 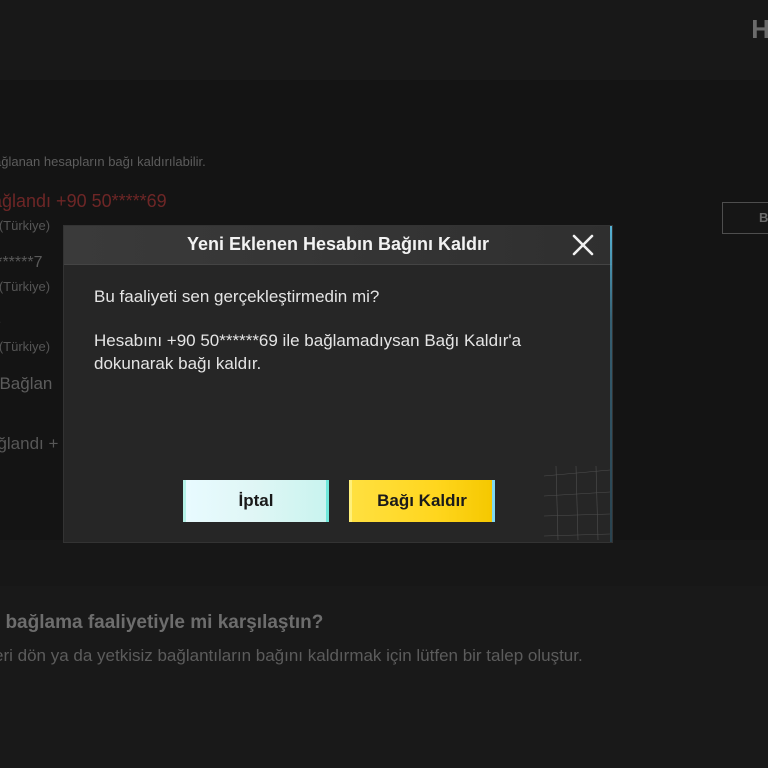 I want to click on dialog-title: Yeni Eklenen Hesabın Bağını Kaldır, so click(x=338, y=244).